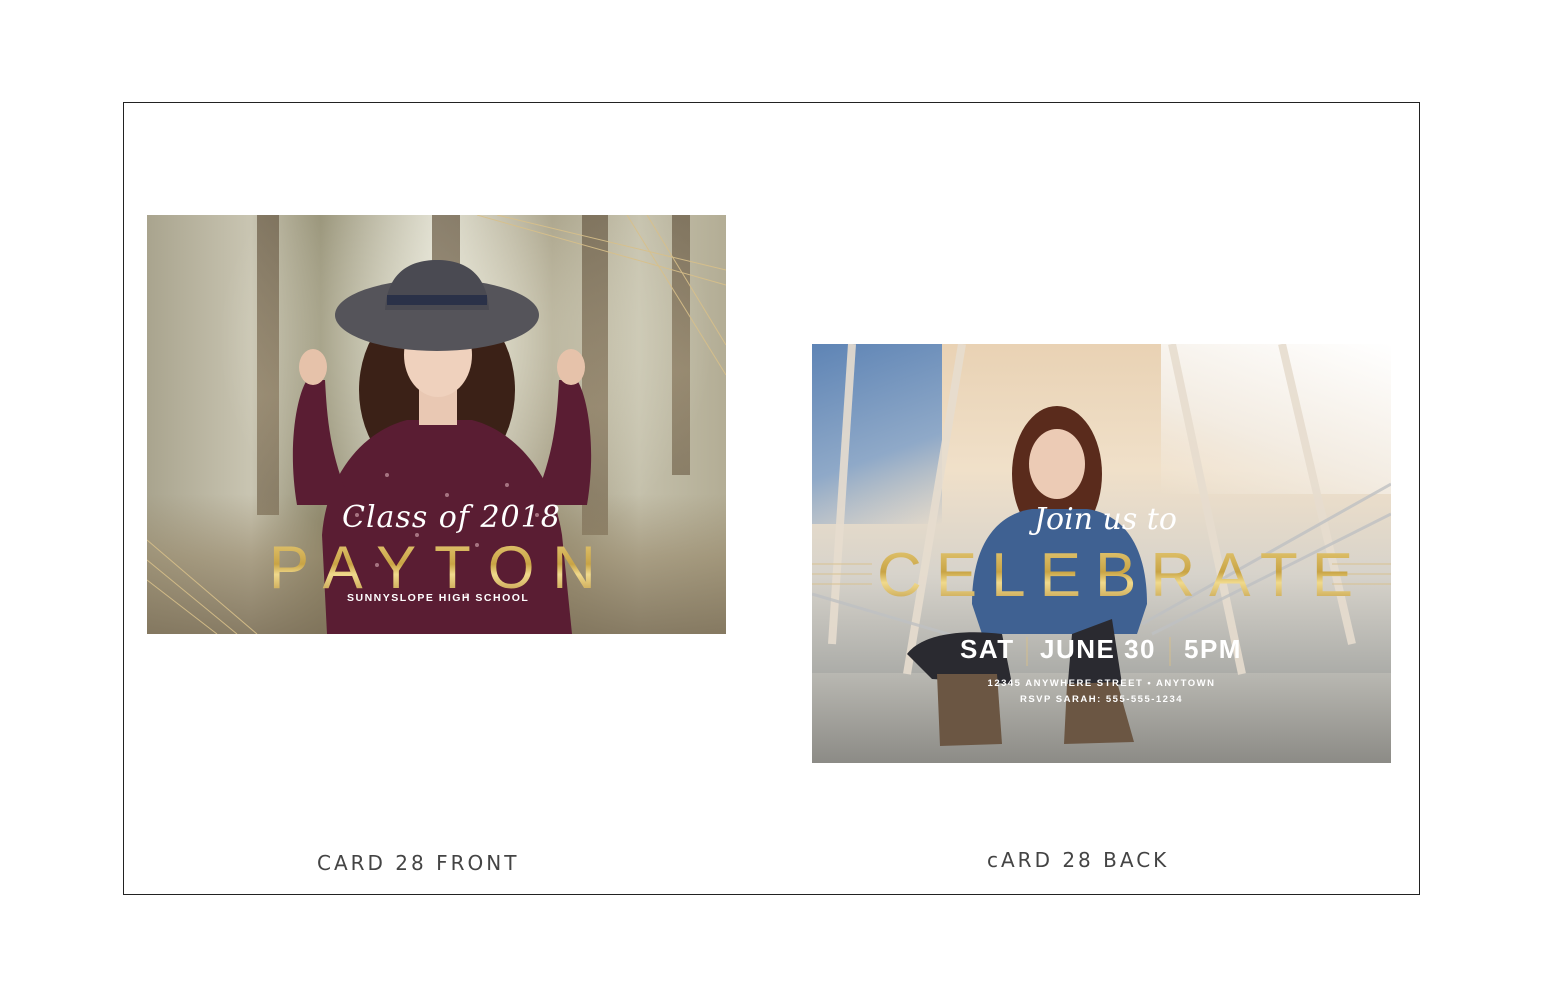 This screenshot has width=1545, height=1000. Describe the element at coordinates (322, 442) in the screenshot. I see `left-arm-shape` at that location.